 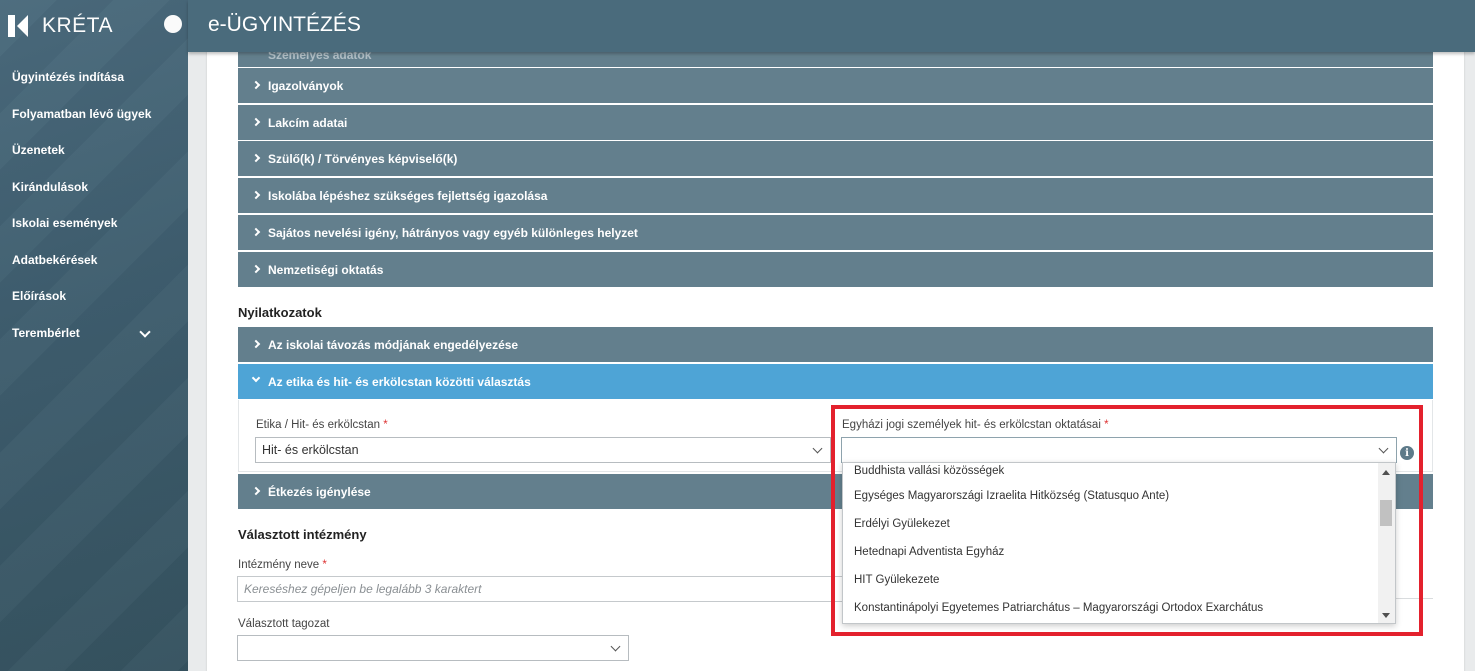 I want to click on kreta-logo-icon, so click(x=19, y=26).